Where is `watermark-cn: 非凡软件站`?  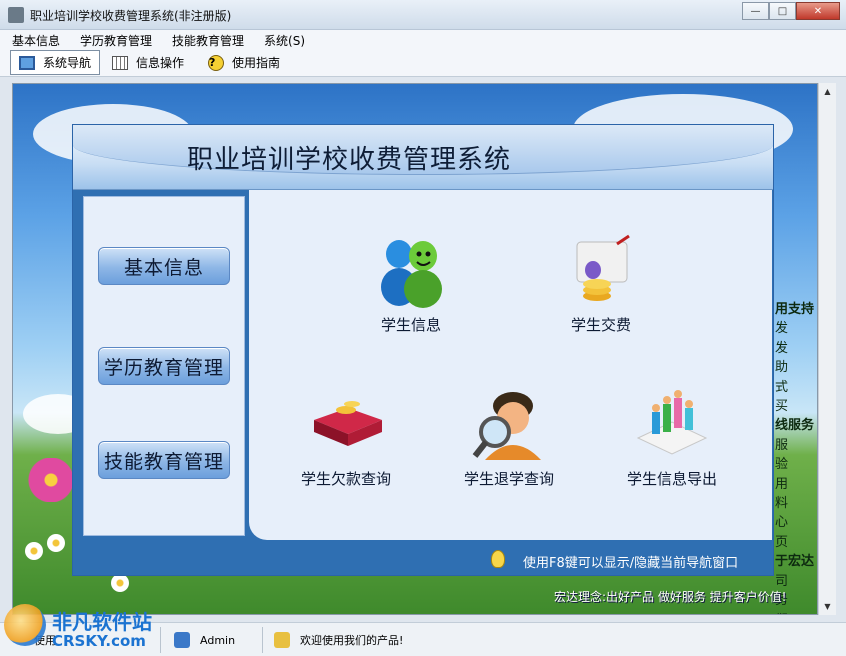 watermark-cn: 非凡软件站 is located at coordinates (102, 622).